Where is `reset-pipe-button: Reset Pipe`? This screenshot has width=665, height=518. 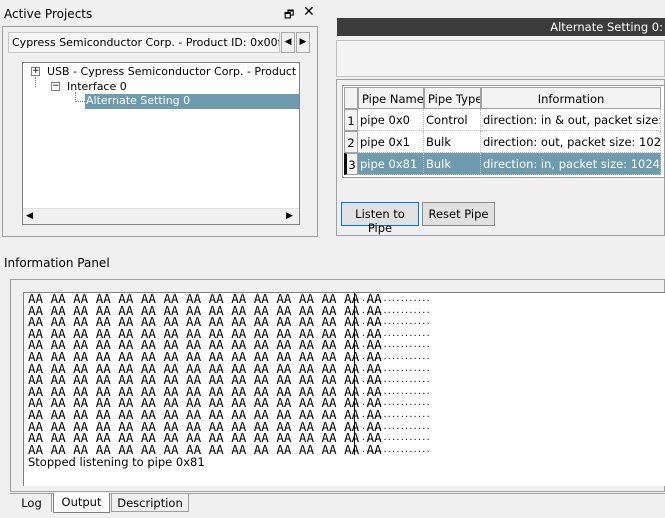 reset-pipe-button: Reset Pipe is located at coordinates (458, 214).